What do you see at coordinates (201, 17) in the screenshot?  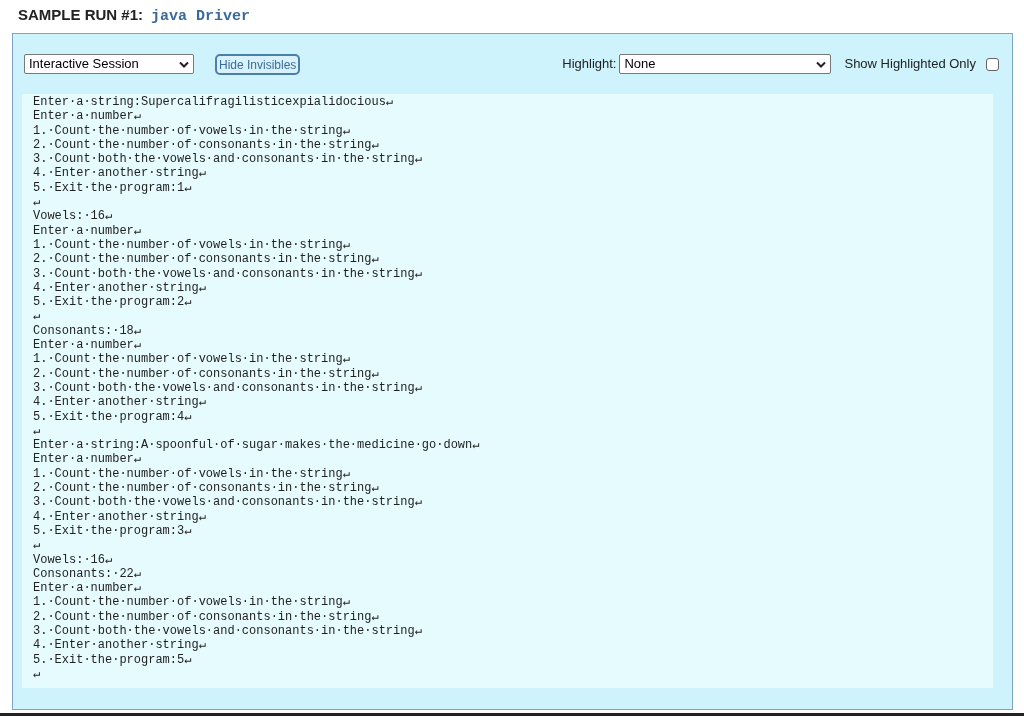 I see `command-text: java Driver` at bounding box center [201, 17].